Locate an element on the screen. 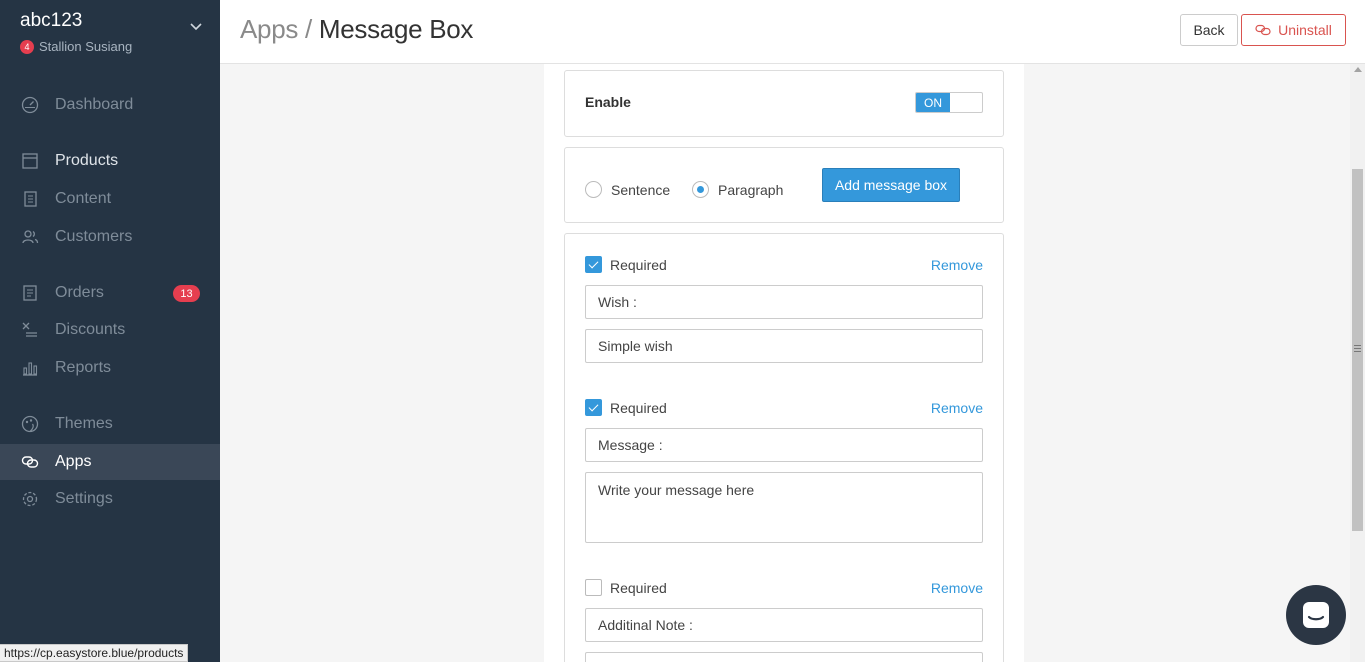  sidebar-item-themes: Themes is located at coordinates (110, 424).